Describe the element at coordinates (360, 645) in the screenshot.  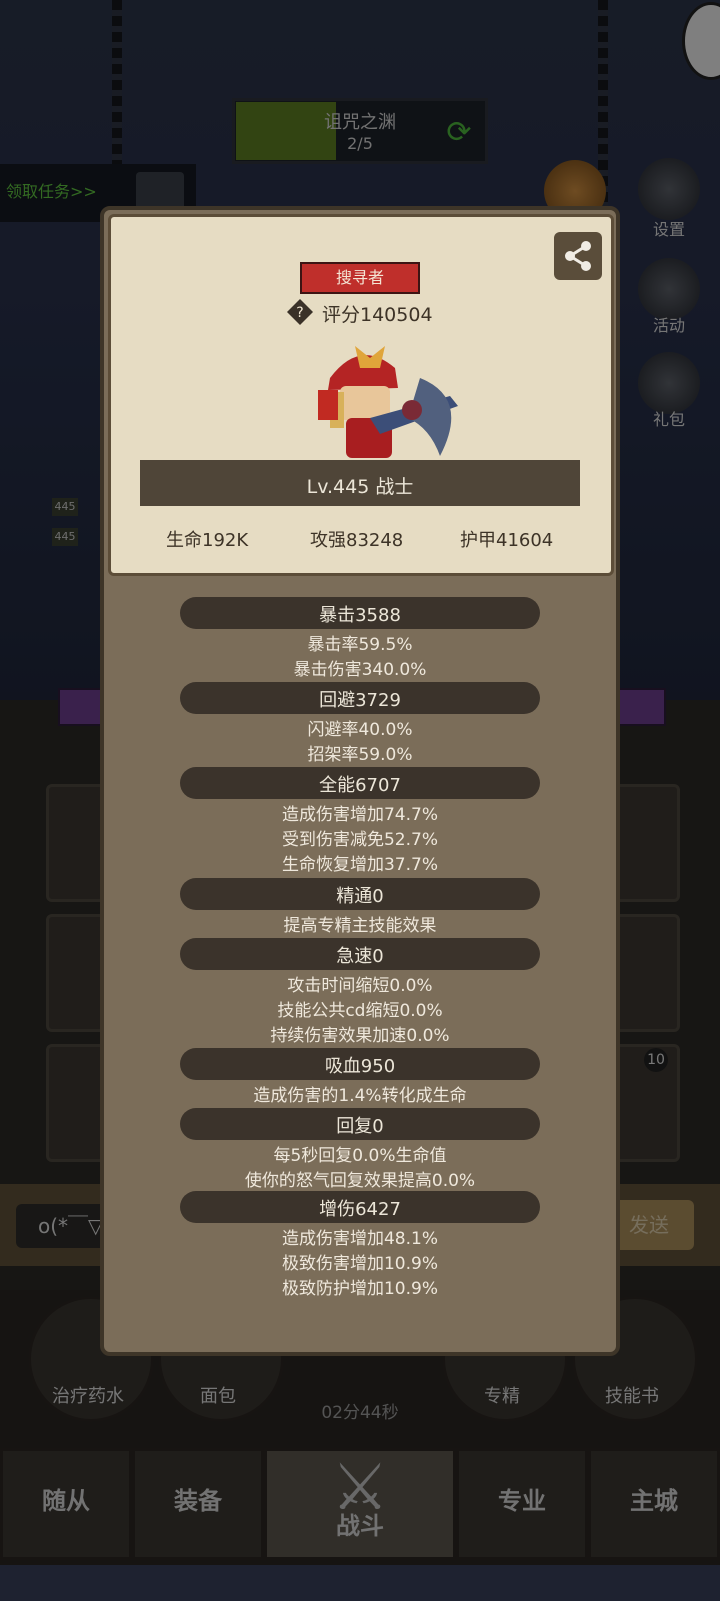
I see `section-line: 暴击率59.5%` at that location.